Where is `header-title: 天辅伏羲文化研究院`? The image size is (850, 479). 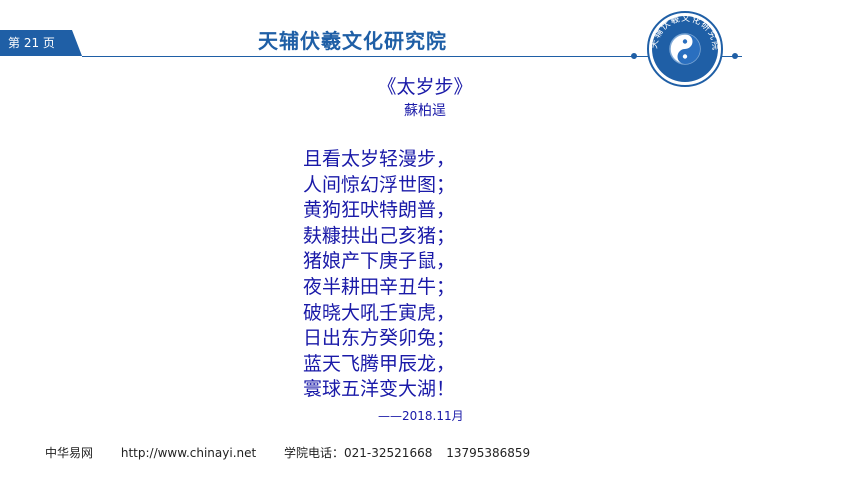 header-title: 天辅伏羲文化研究院 is located at coordinates (352, 41).